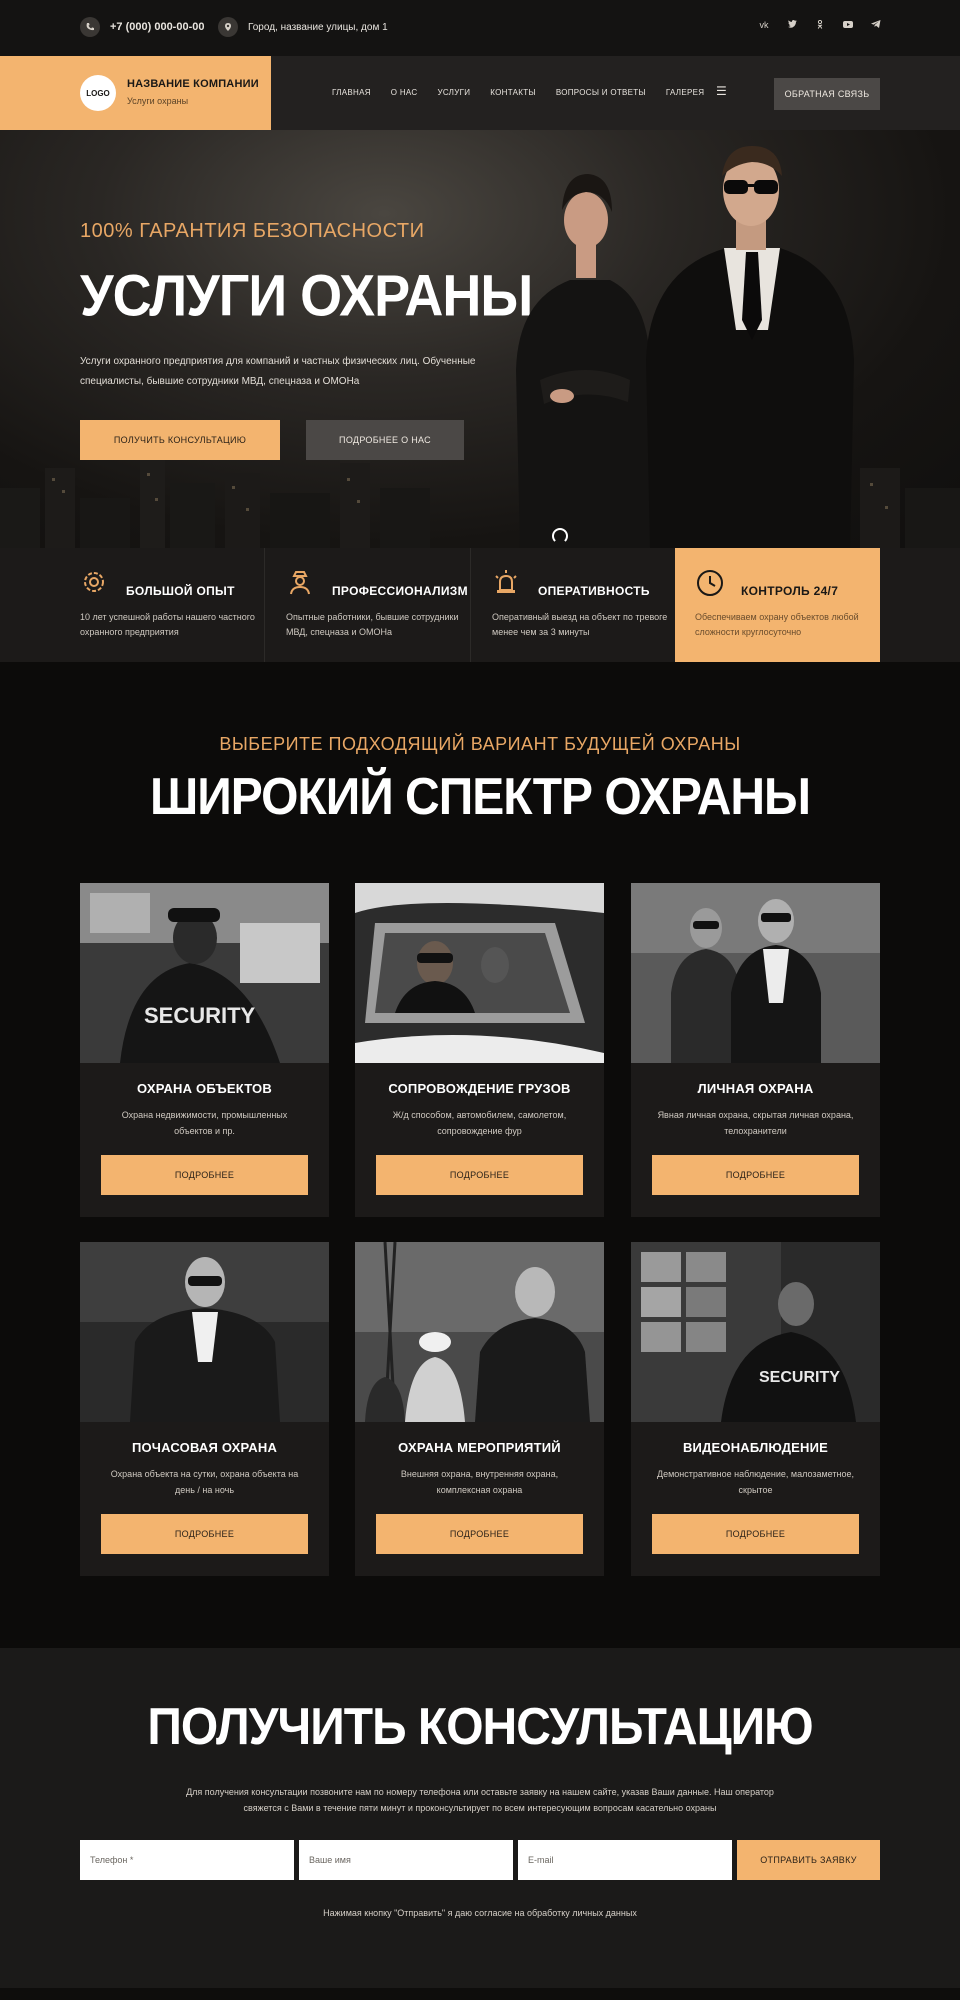  What do you see at coordinates (479, 1447) in the screenshot?
I see `service-title: ОХРАНА МЕРОПРИЯТИЙ` at bounding box center [479, 1447].